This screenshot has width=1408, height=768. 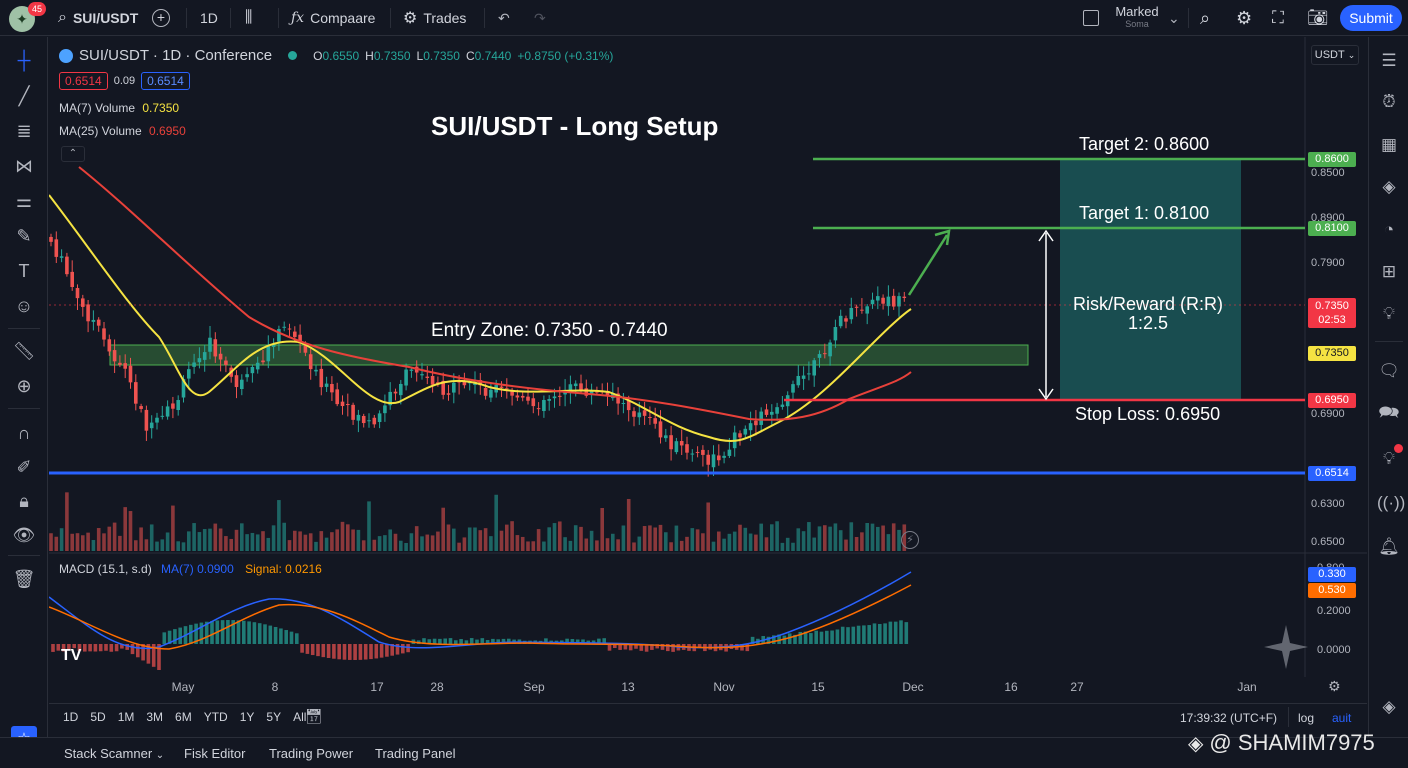 I want to click on fib-icon: ≣, so click(x=24, y=131).